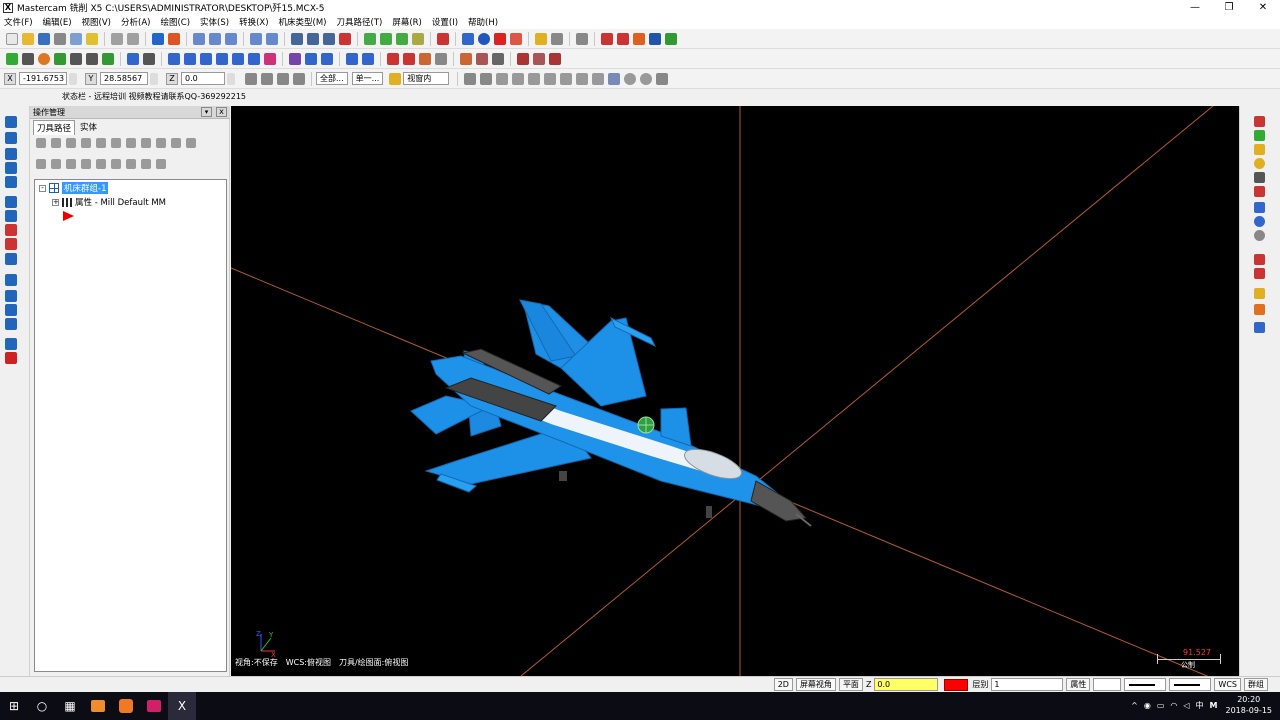 This screenshot has width=1280, height=720. What do you see at coordinates (1259, 327) in the screenshot?
I see `dimension-icon` at bounding box center [1259, 327].